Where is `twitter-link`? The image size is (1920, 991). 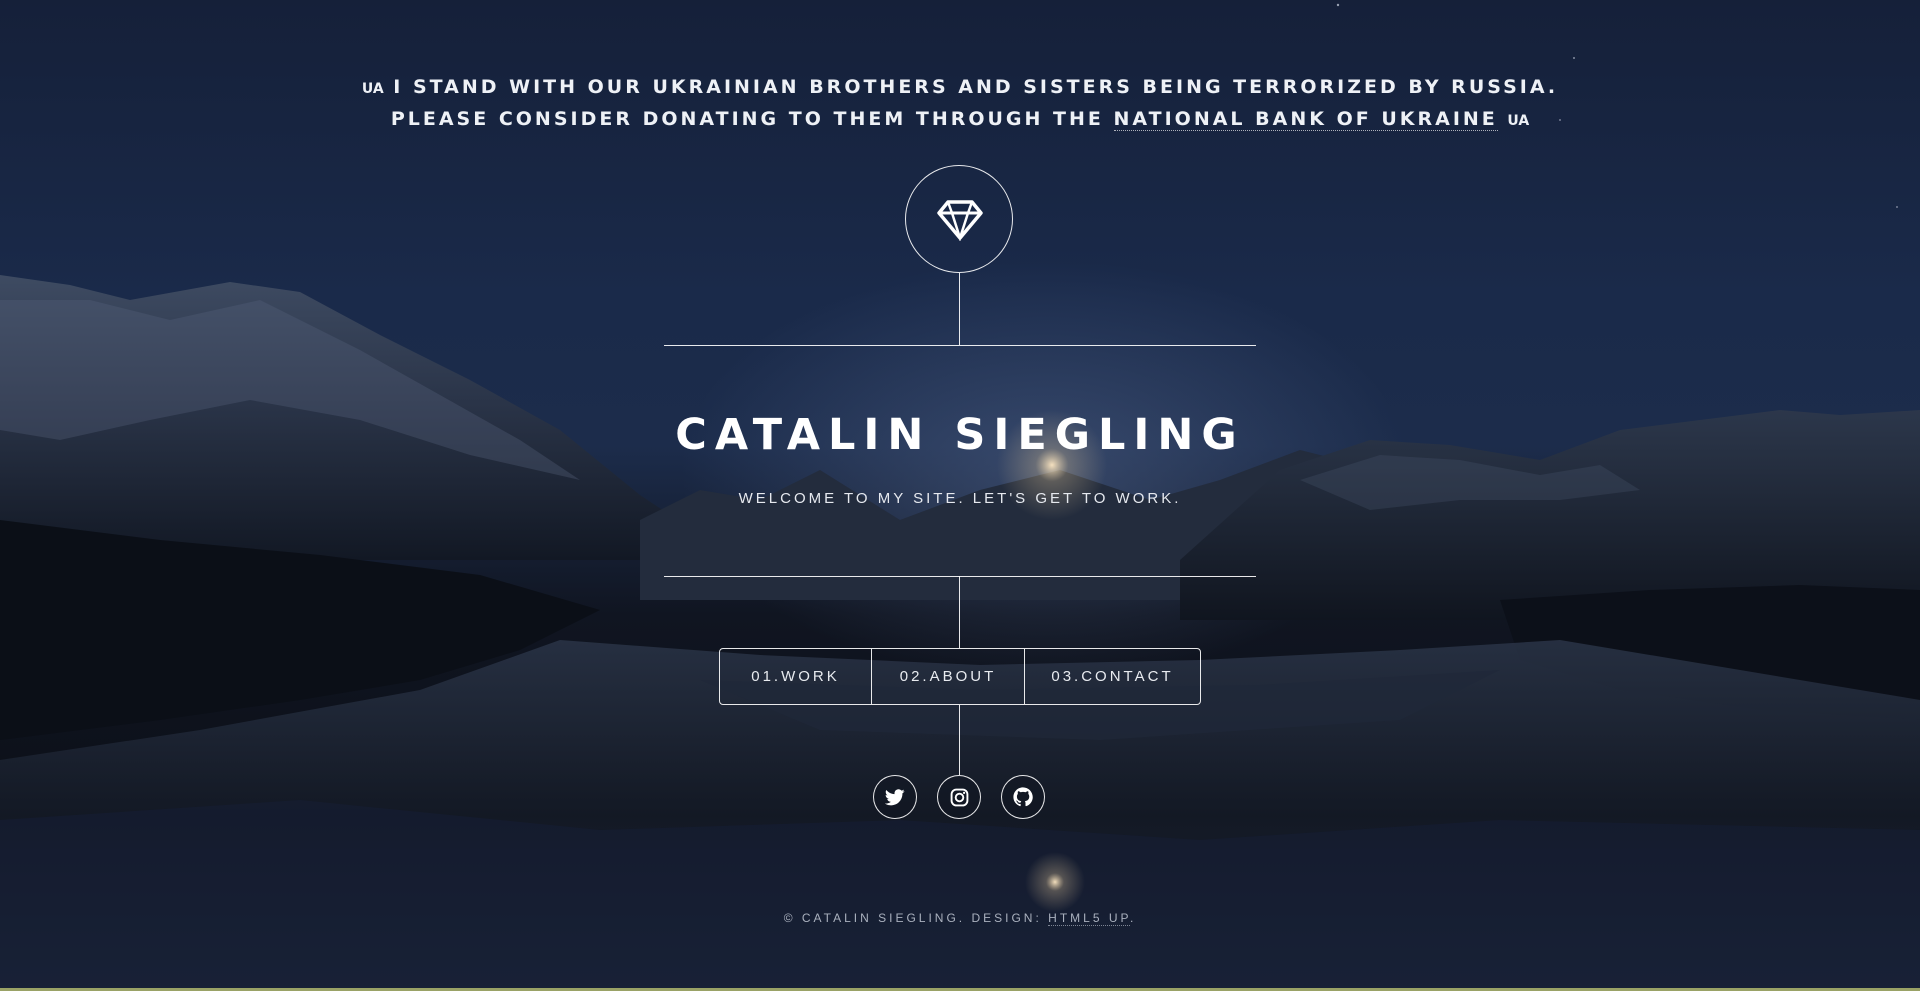
twitter-link is located at coordinates (895, 797).